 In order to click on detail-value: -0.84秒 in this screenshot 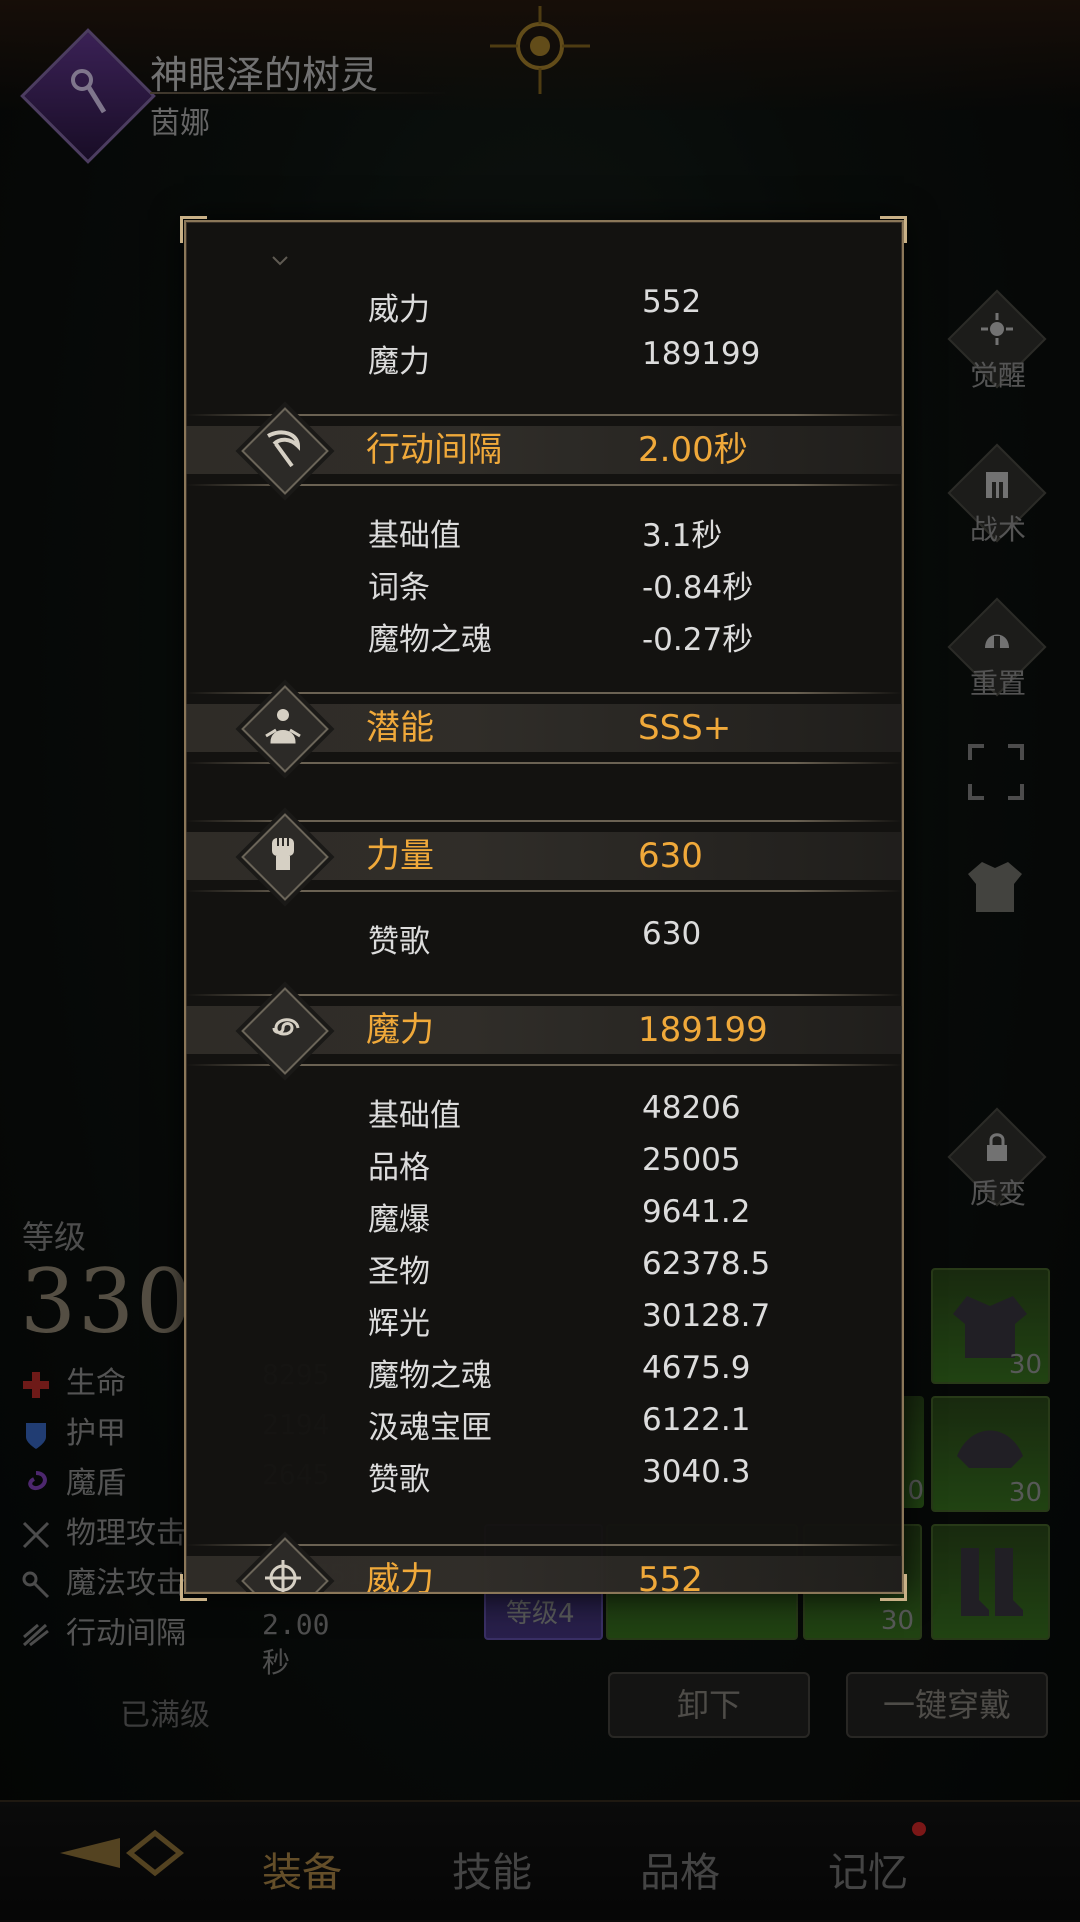, I will do `click(698, 588)`.